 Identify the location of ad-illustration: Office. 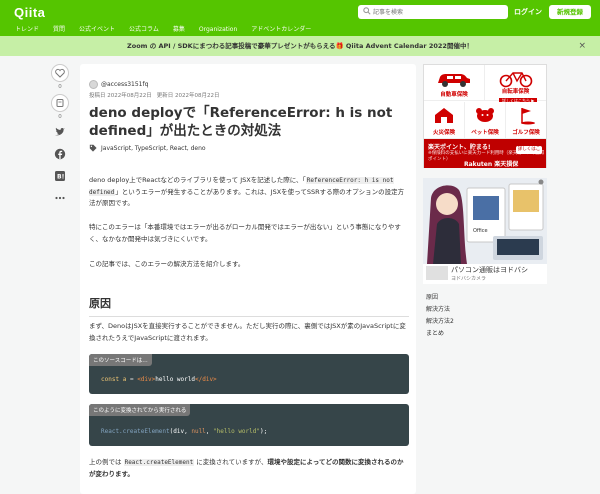
(485, 221).